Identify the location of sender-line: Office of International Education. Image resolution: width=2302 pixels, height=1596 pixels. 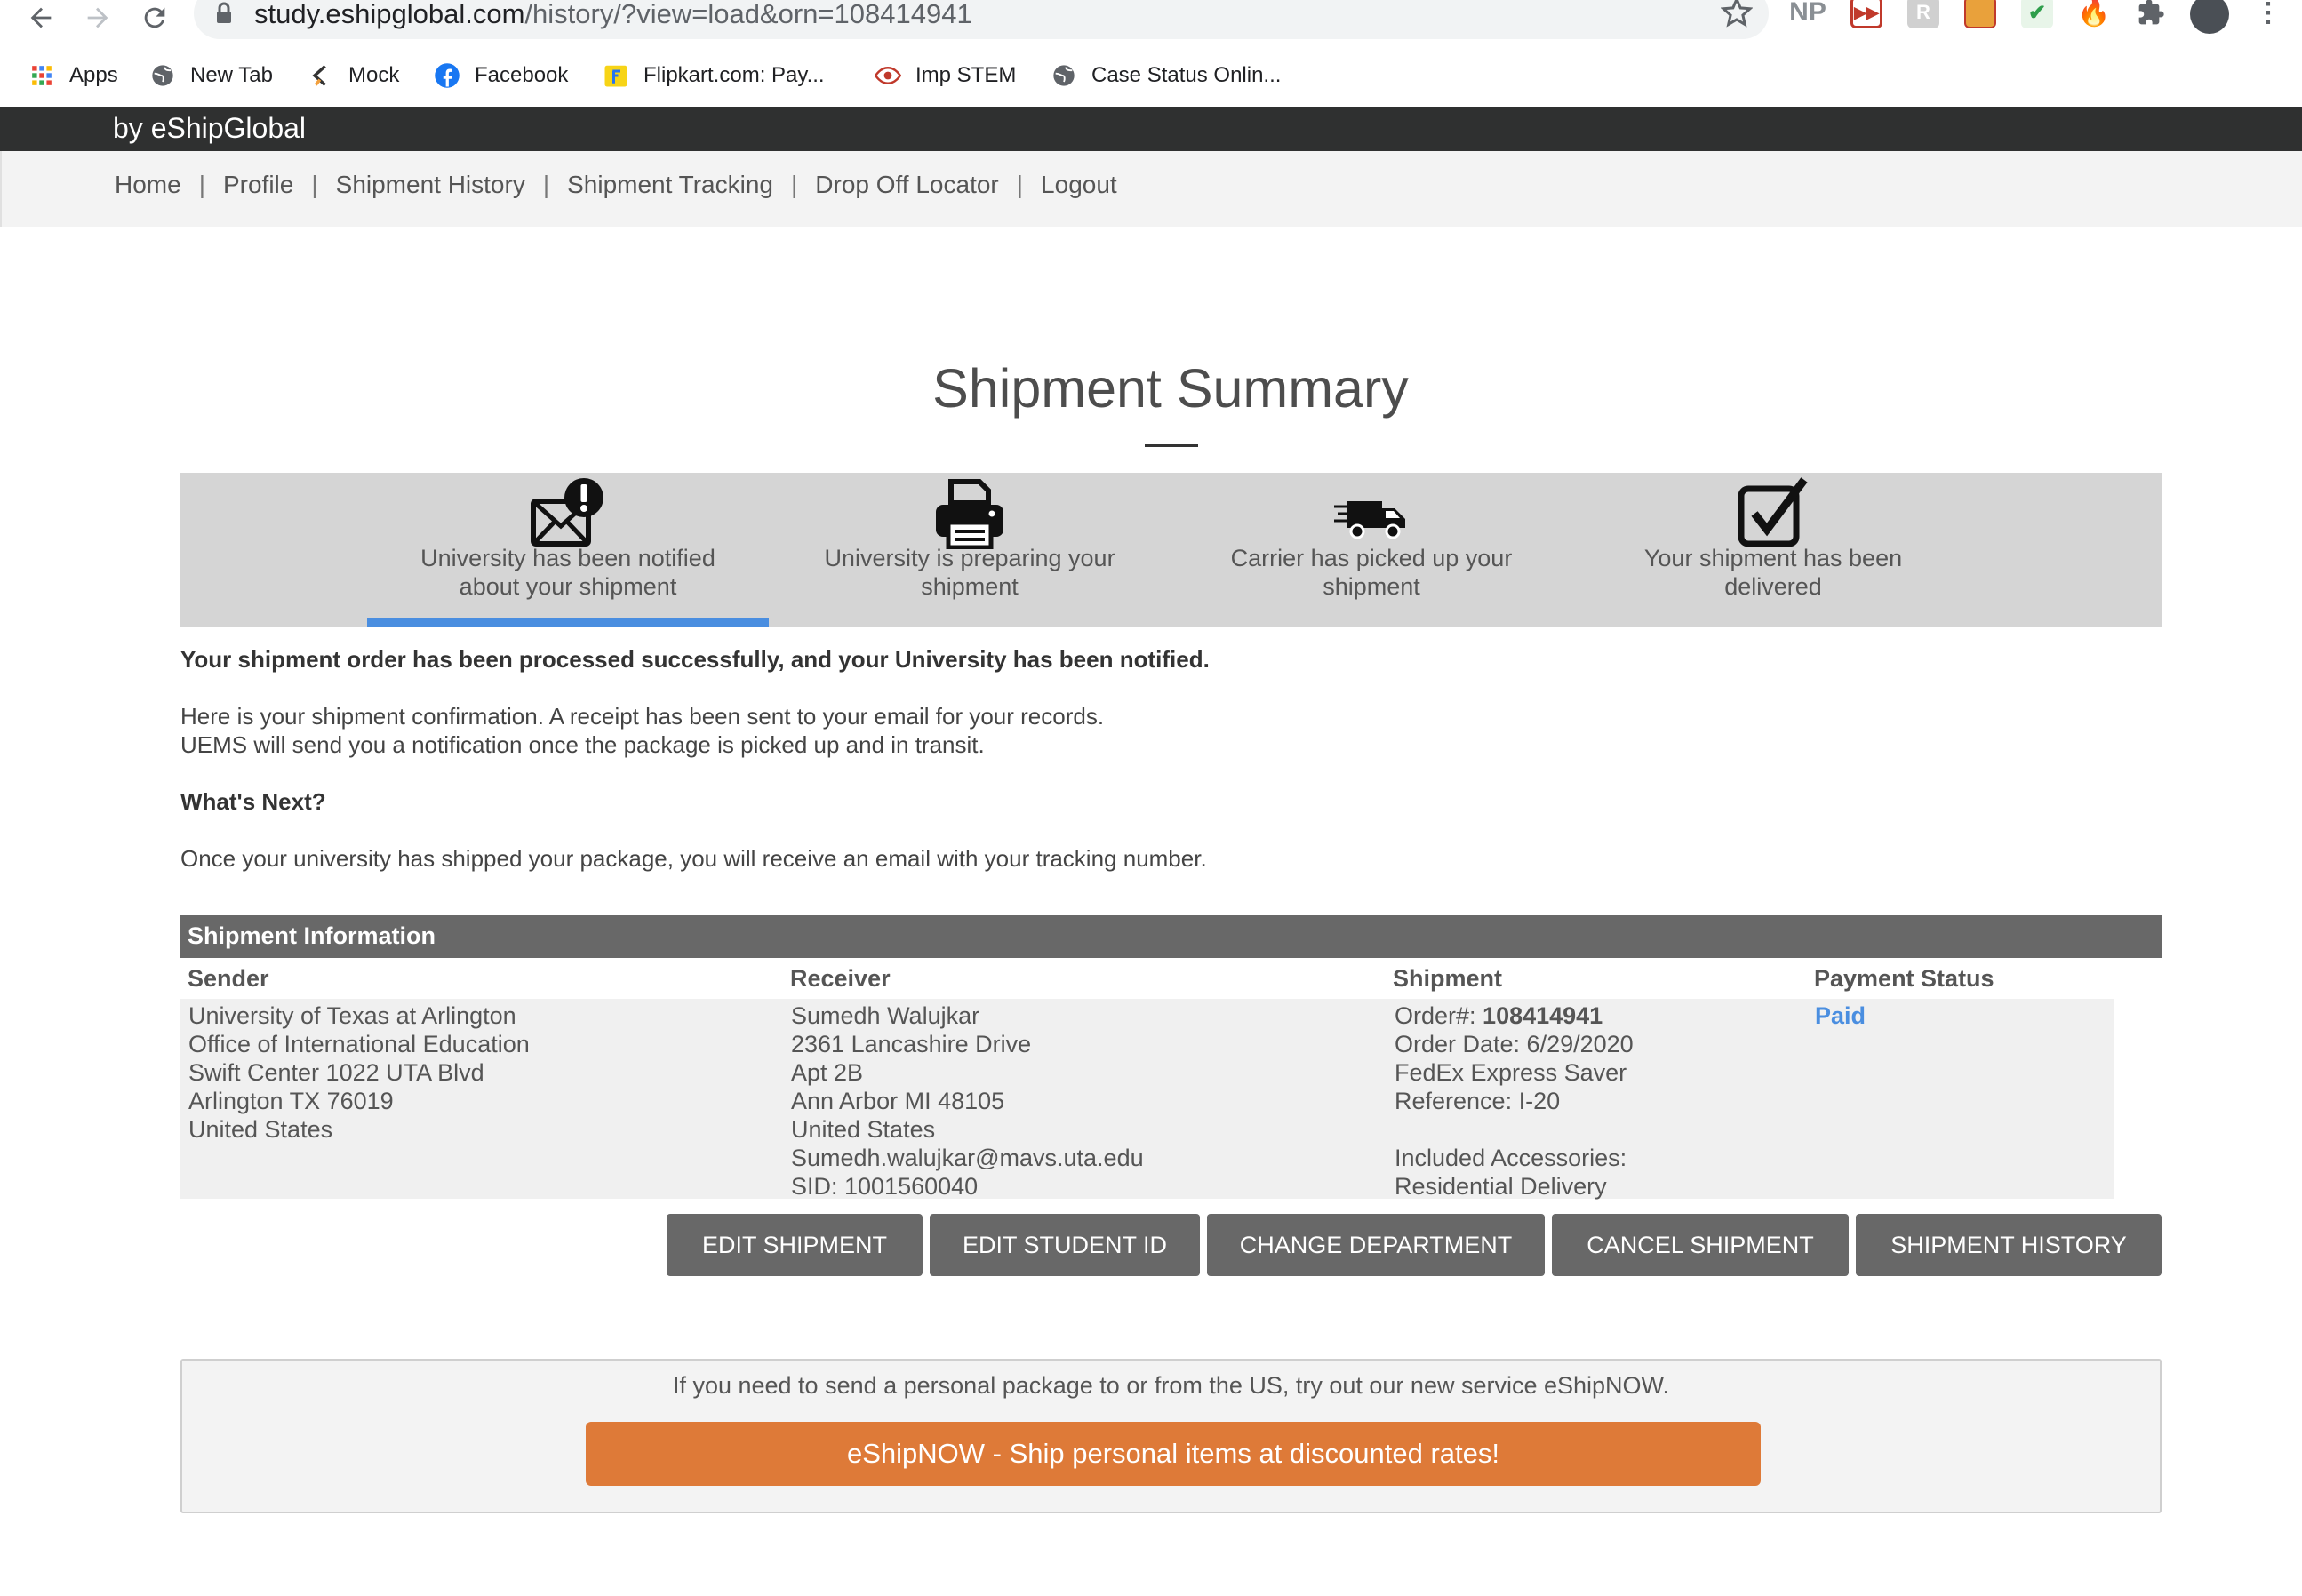
(359, 1044).